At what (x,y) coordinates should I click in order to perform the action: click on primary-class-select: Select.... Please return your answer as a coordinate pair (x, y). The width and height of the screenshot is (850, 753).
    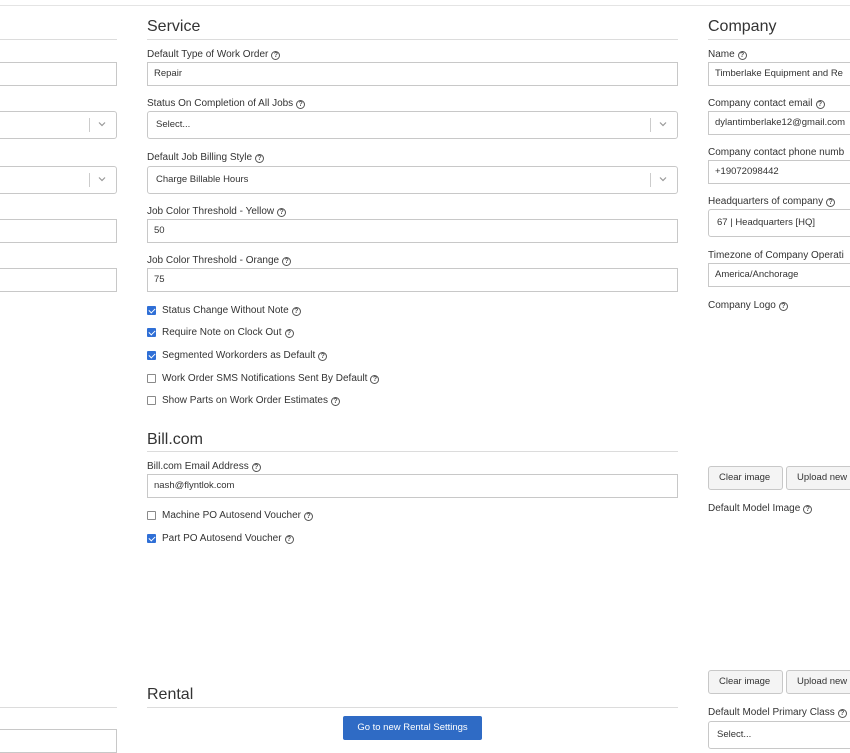
    Looking at the image, I should click on (779, 735).